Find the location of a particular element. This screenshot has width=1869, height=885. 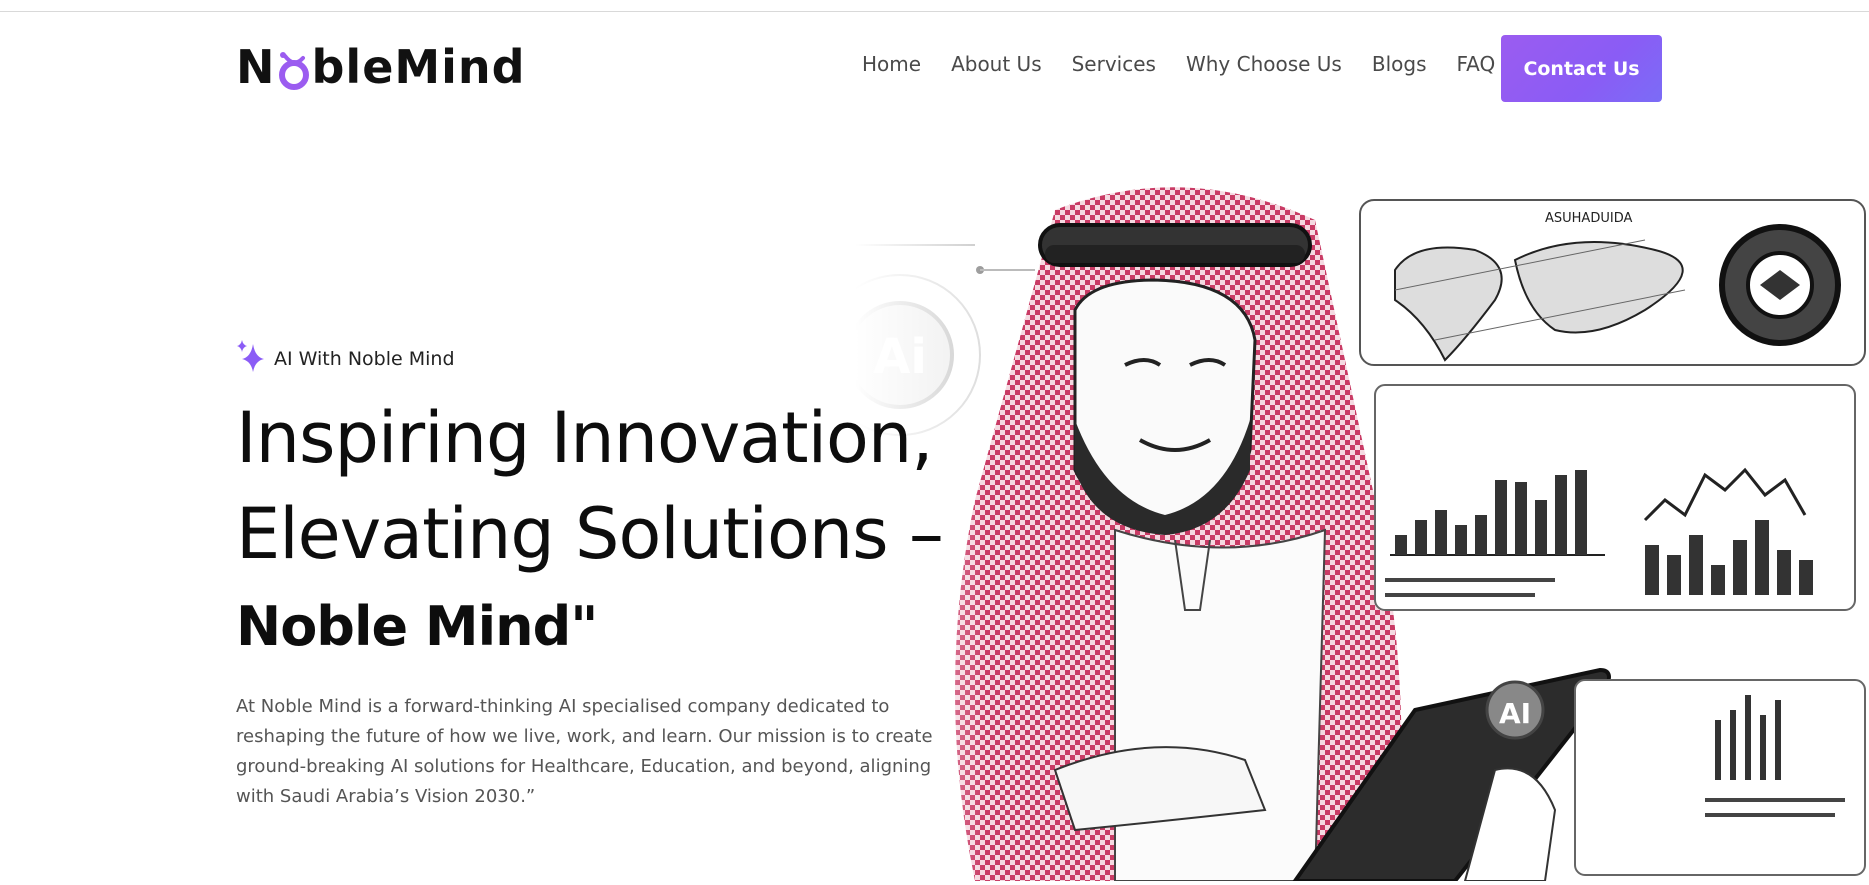

hero-tag: AI With Noble Mind is located at coordinates (345, 359).